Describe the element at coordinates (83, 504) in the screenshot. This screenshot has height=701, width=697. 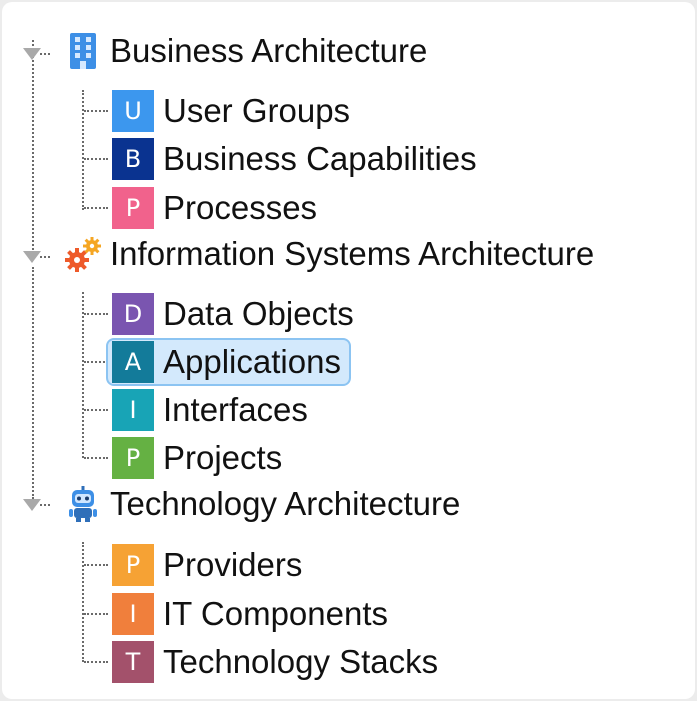
I see `robot-icon` at that location.